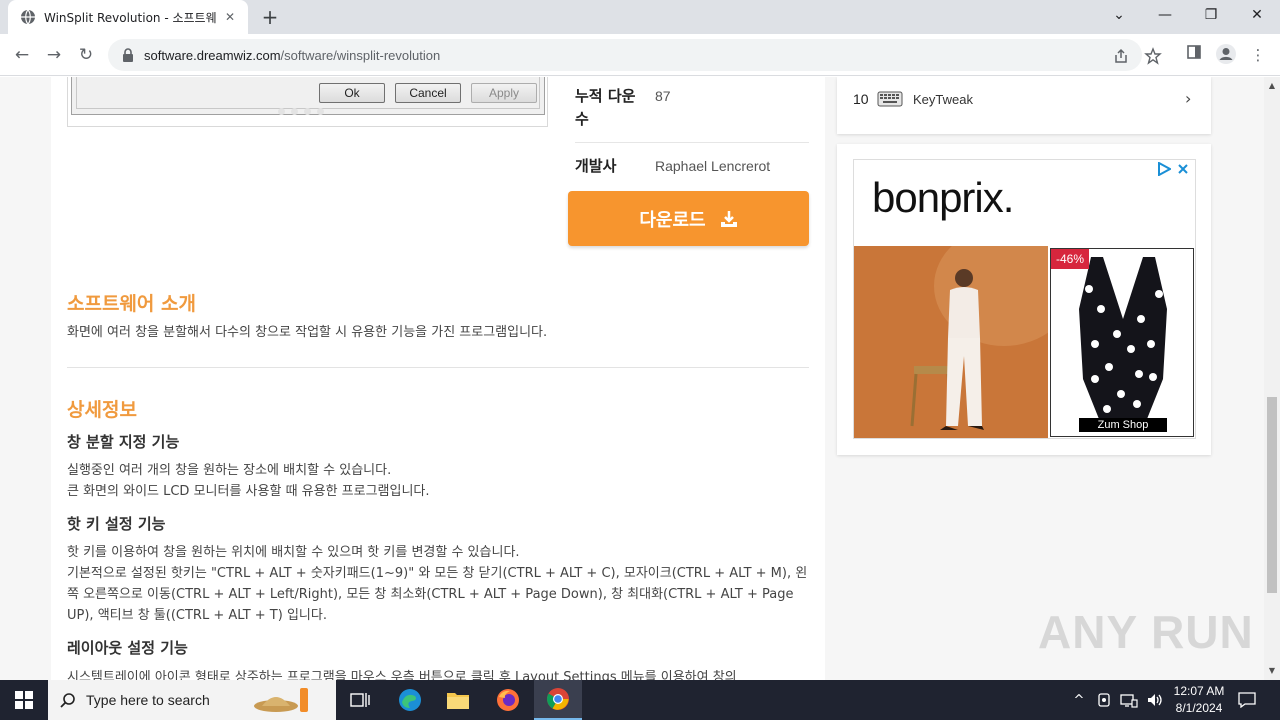 The height and width of the screenshot is (720, 1280). Describe the element at coordinates (352, 93) in the screenshot. I see `dialog-ok-button: Ok` at that location.